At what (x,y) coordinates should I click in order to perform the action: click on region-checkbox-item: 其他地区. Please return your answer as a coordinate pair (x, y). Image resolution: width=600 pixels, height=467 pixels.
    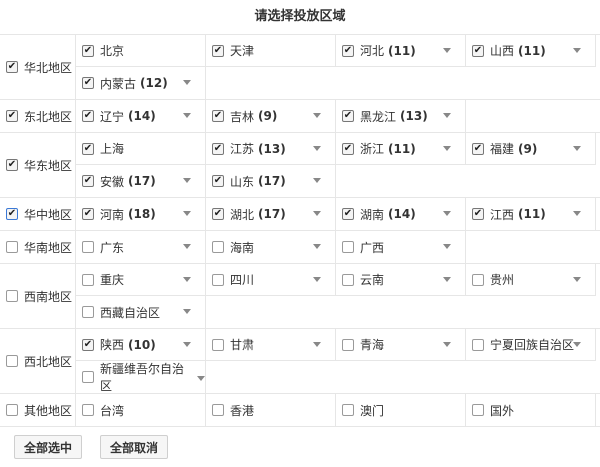
    Looking at the image, I should click on (38, 410).